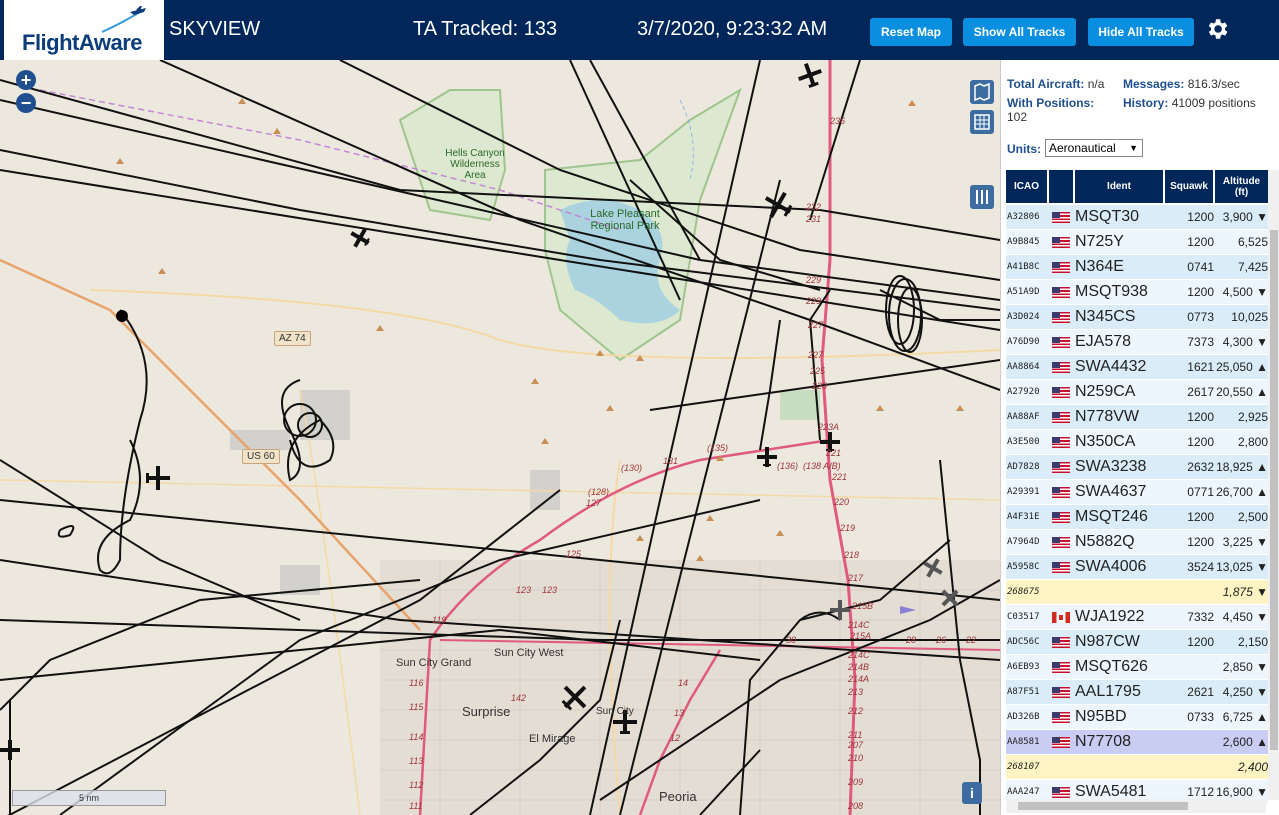 The width and height of the screenshot is (1279, 815). I want to click on messages-label: Messages:, so click(1154, 84).